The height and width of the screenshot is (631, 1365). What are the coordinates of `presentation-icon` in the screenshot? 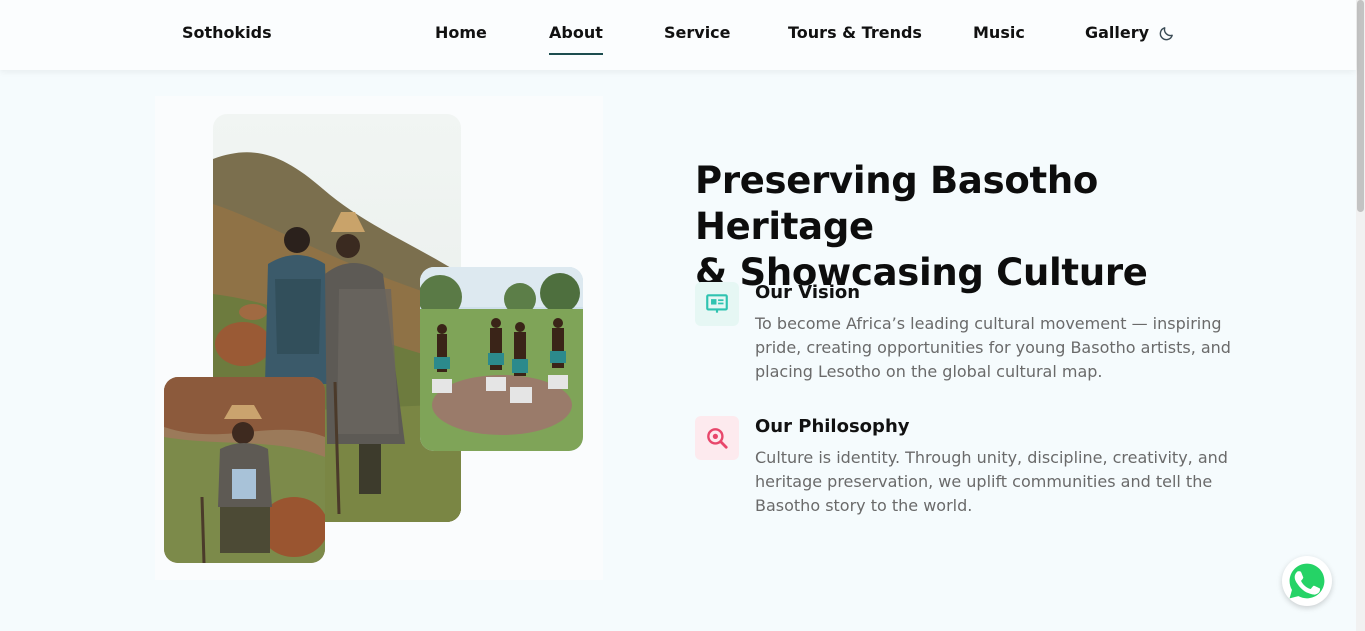 It's located at (717, 304).